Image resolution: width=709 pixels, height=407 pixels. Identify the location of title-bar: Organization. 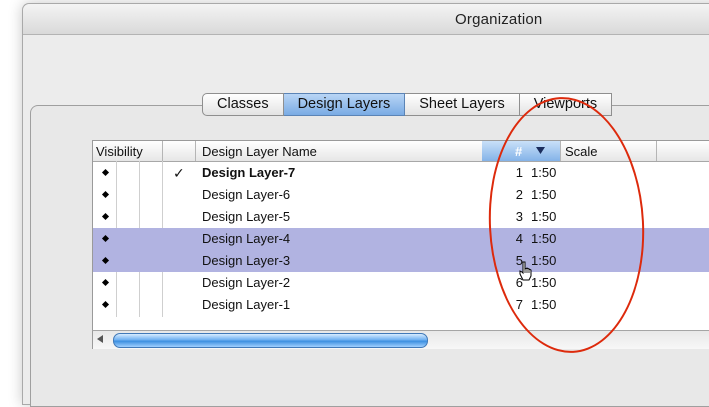
(366, 19).